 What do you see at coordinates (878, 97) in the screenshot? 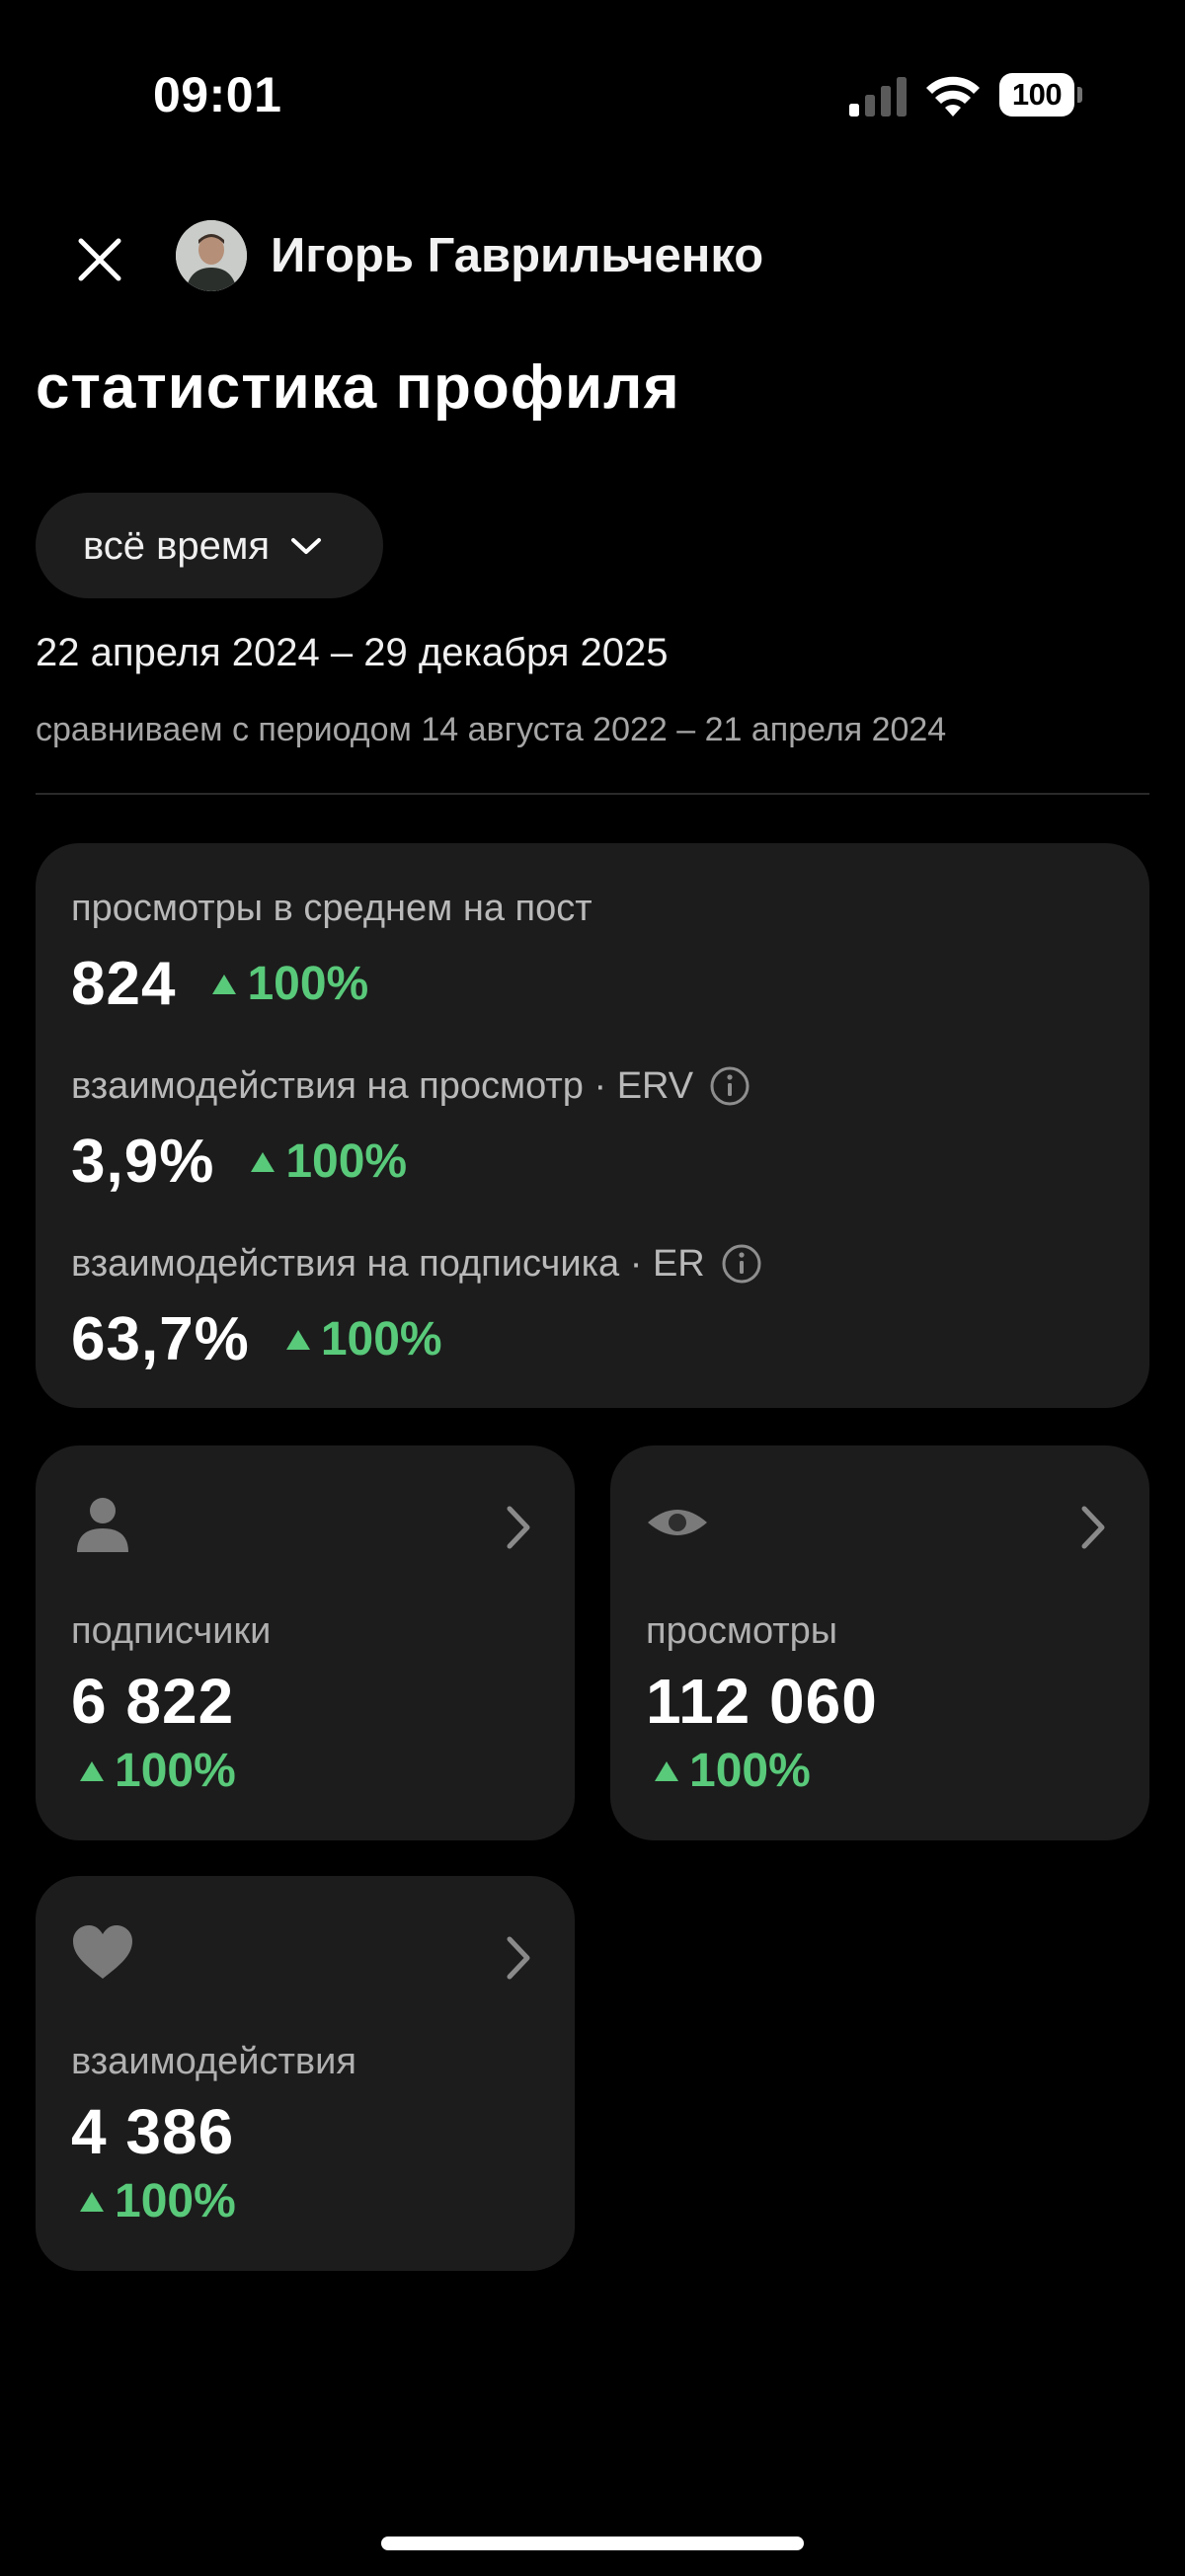
I see `cellular-signal-icon` at bounding box center [878, 97].